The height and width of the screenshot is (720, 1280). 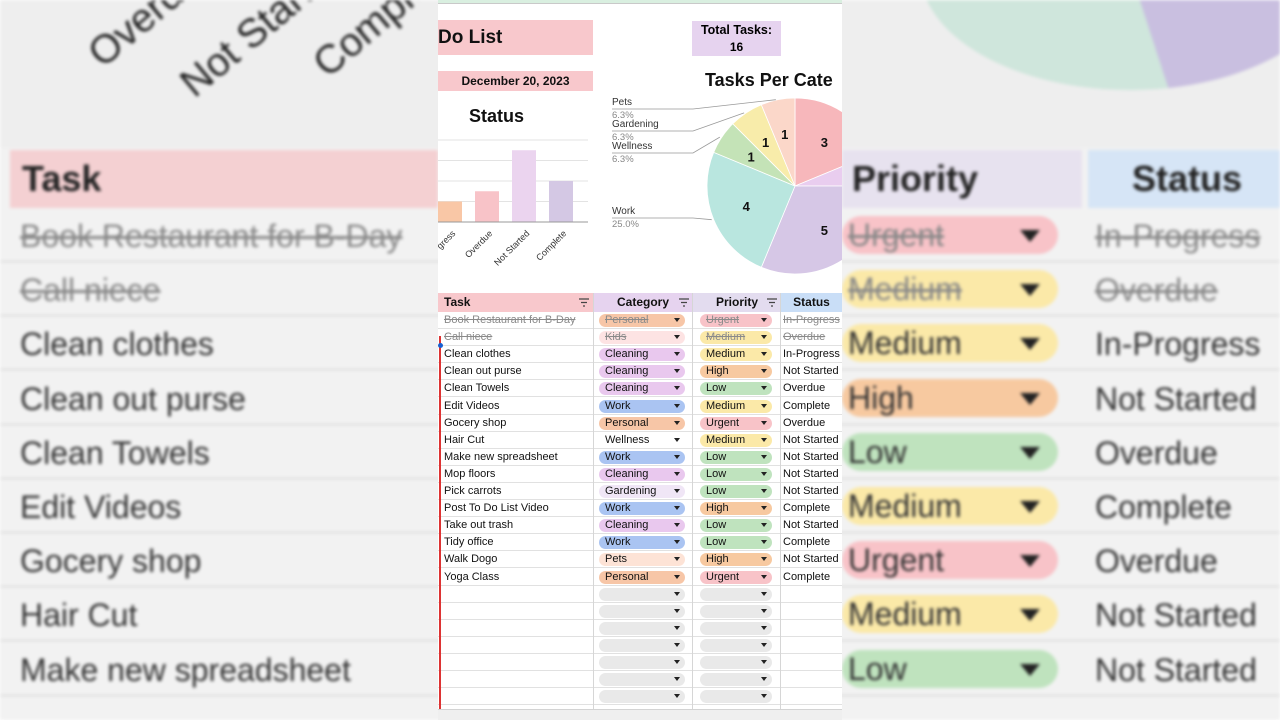 I want to click on category-dropdown: Pets, so click(x=642, y=560).